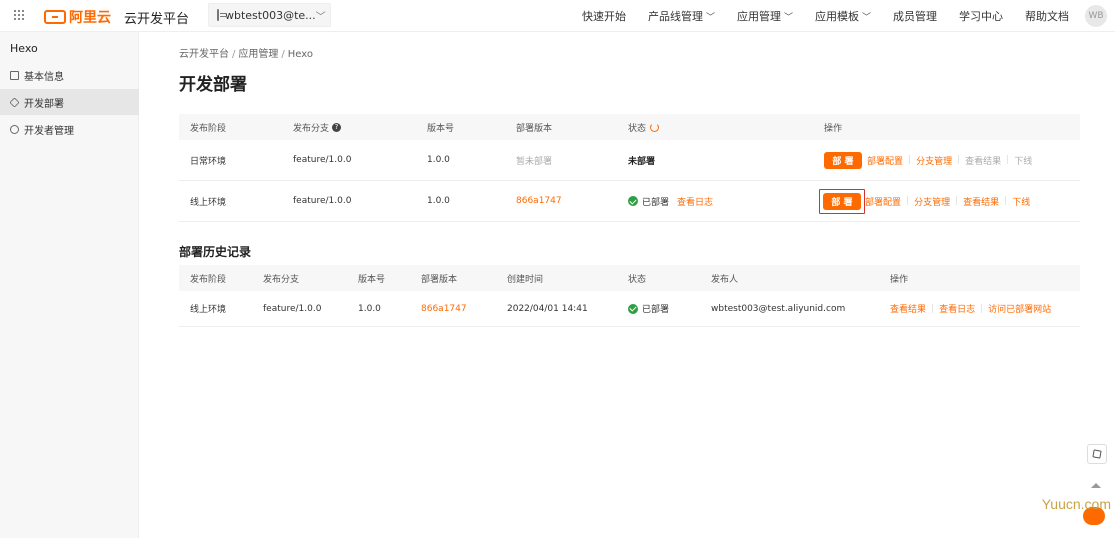 This screenshot has width=1115, height=538. I want to click on breadcrumb-app-management: 应用管理, so click(258, 54).